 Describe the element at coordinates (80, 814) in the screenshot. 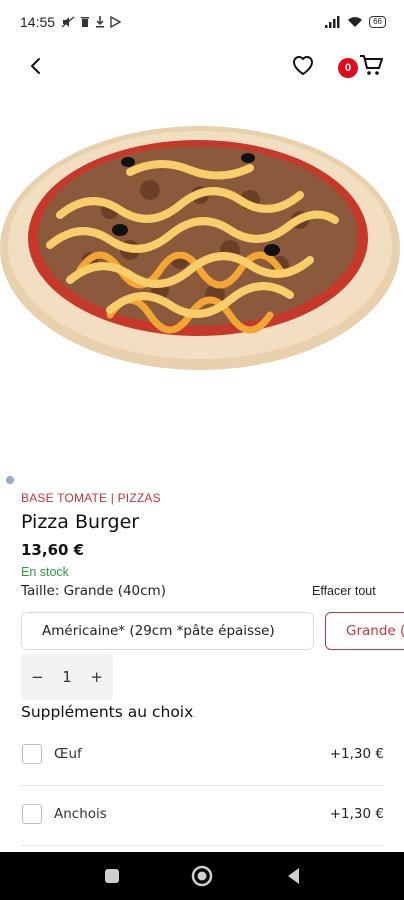

I see `supplement-name: Anchois` at that location.